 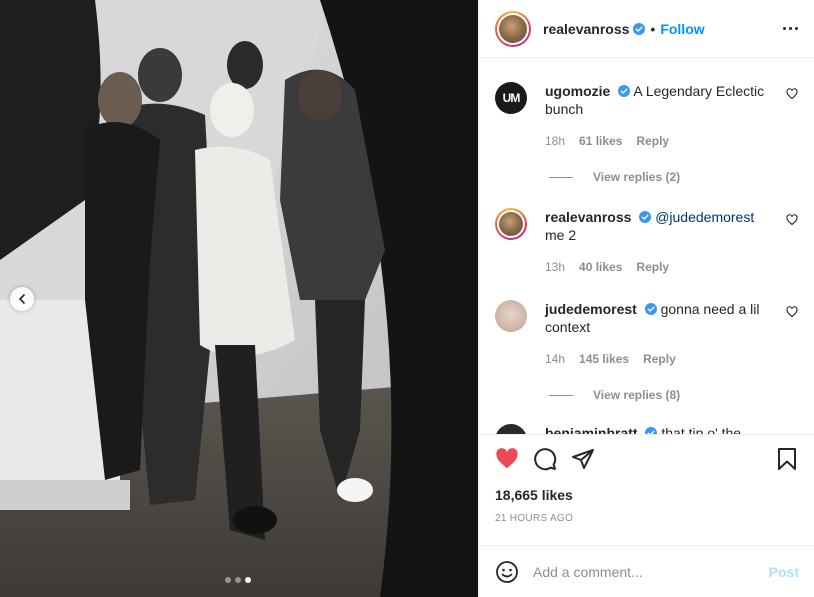 I want to click on comment-likes: 40 likes, so click(x=600, y=267).